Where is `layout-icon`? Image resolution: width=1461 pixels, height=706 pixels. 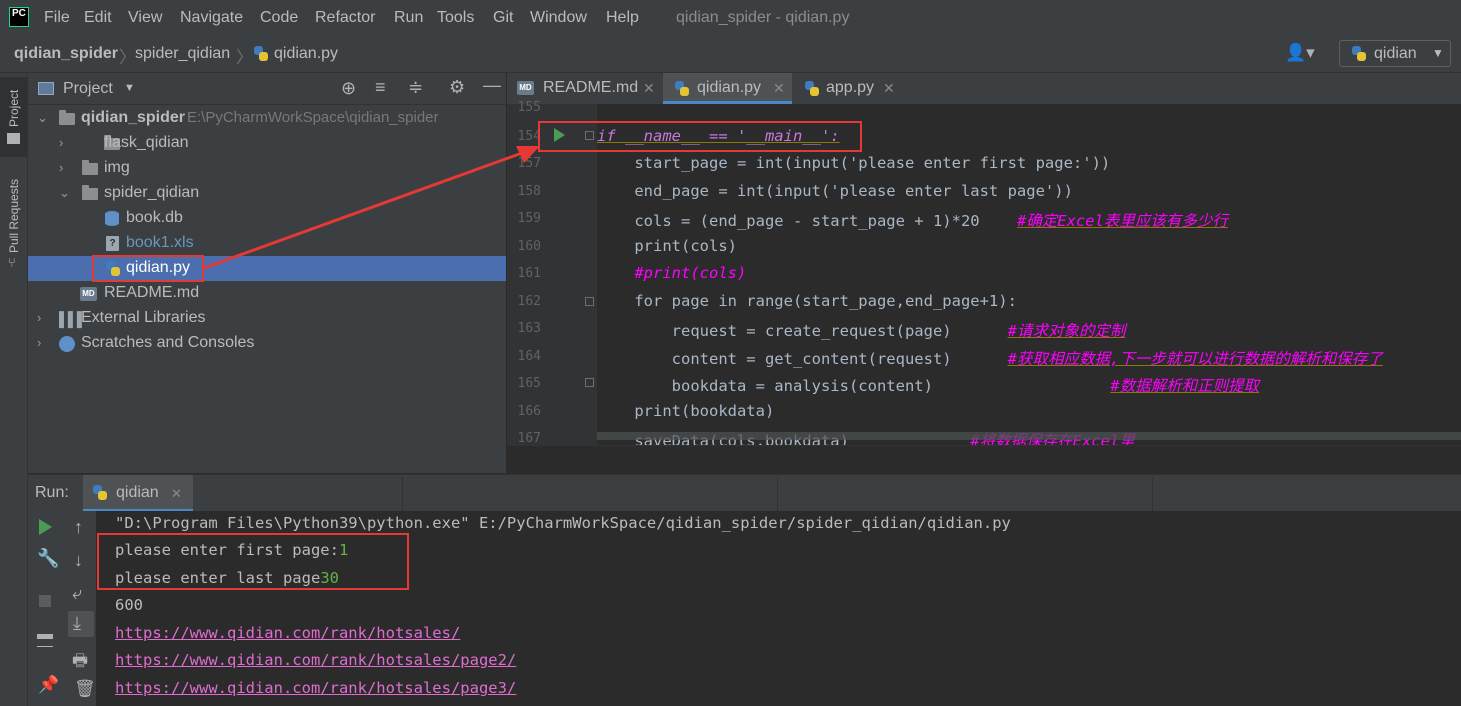
layout-icon is located at coordinates (45, 640).